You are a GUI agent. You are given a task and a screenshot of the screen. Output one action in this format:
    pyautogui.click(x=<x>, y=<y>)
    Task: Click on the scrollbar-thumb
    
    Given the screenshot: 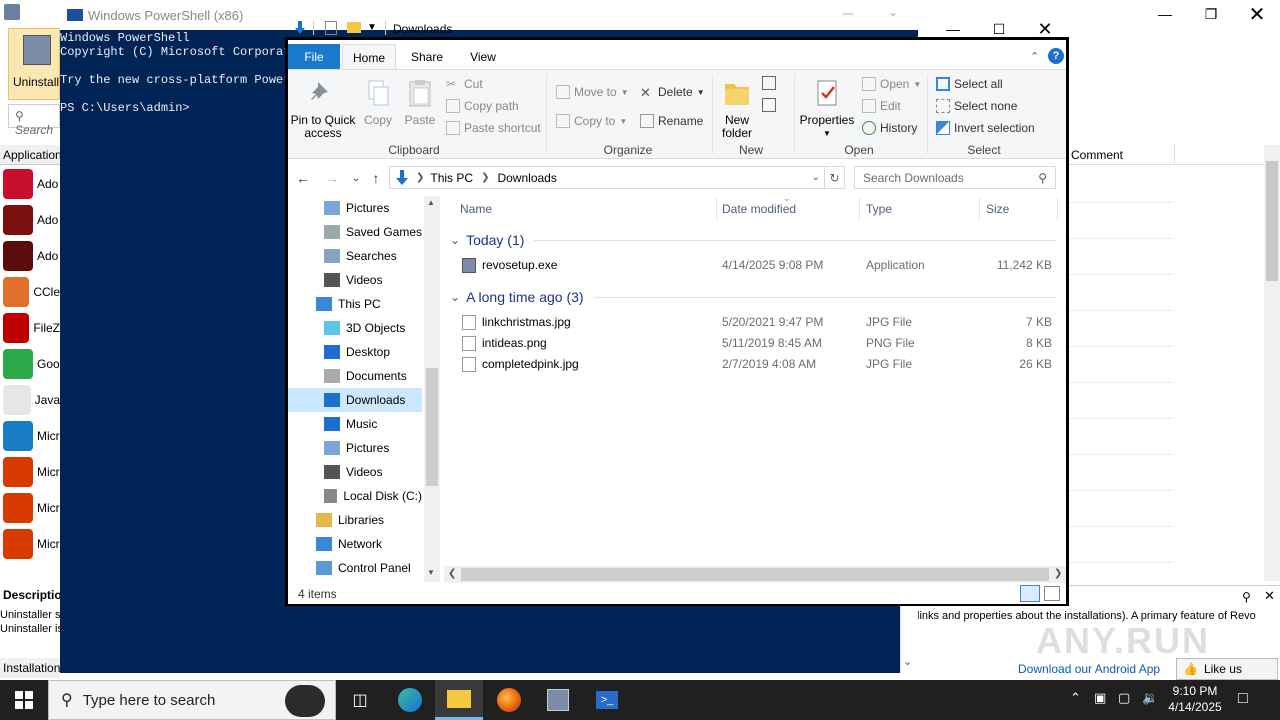 What is the action you would take?
    pyautogui.click(x=755, y=574)
    